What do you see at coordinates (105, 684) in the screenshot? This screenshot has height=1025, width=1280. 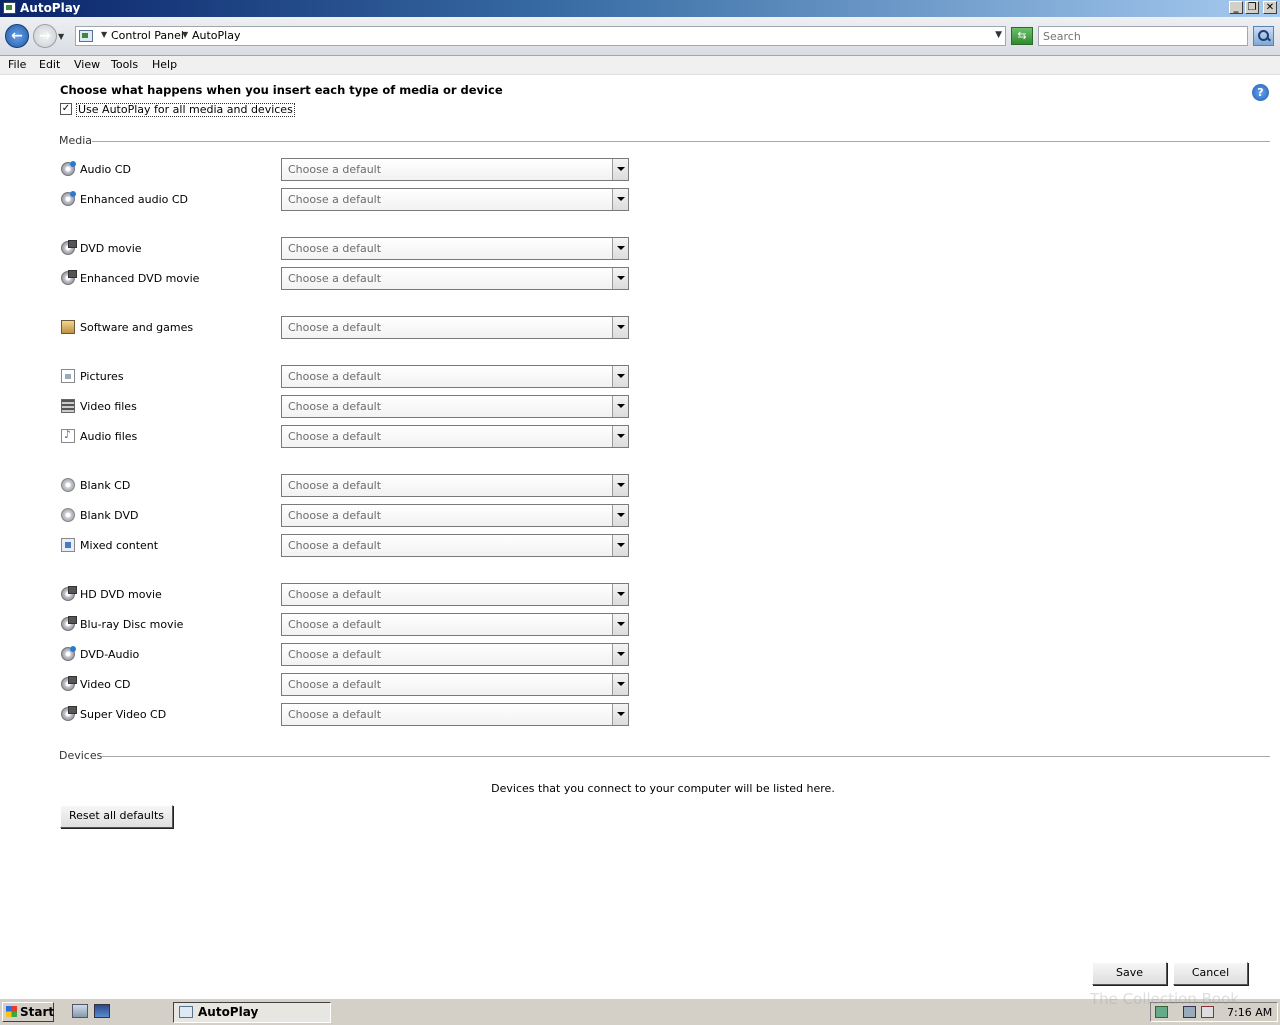 I see `media-row-label: Video CD` at bounding box center [105, 684].